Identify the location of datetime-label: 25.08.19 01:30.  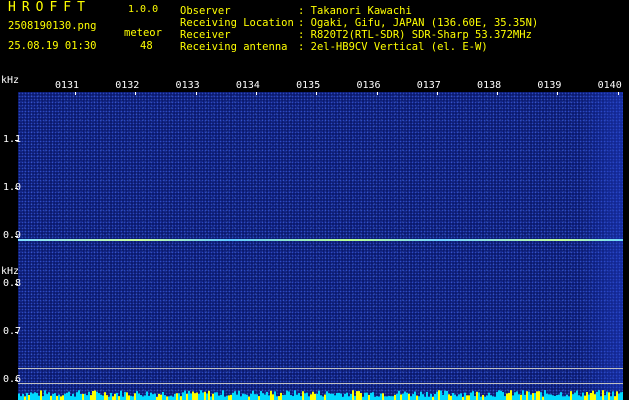
(52, 46).